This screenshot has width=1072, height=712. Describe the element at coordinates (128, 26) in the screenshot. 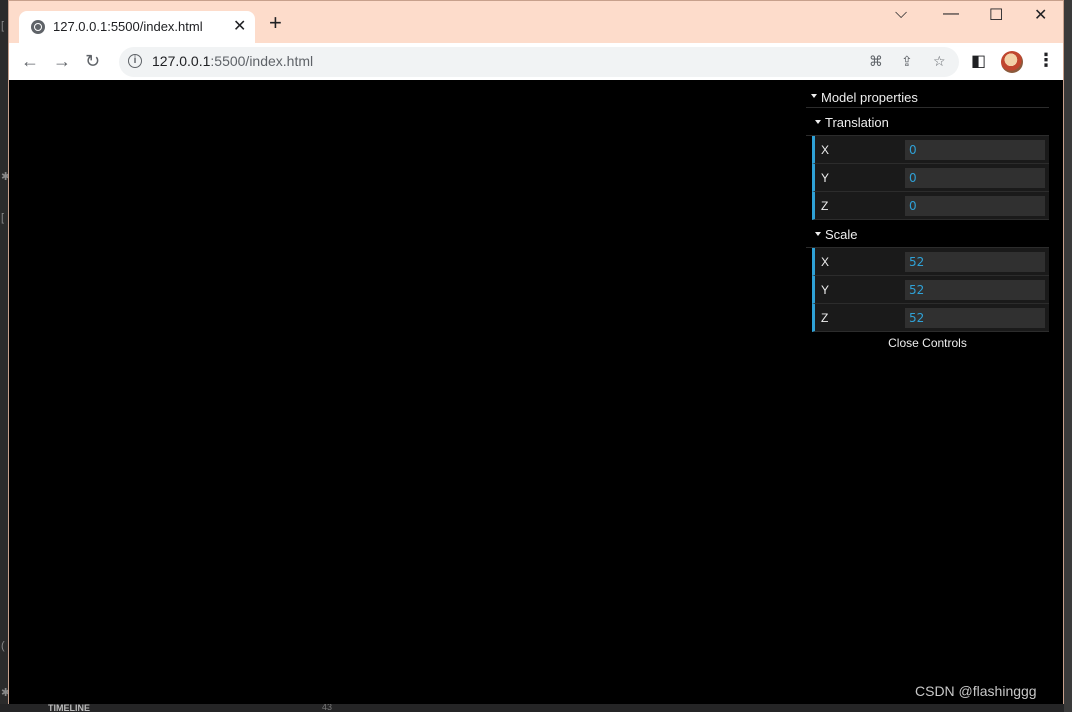

I see `tab-title: 127.0.0.1:5500/index.html` at that location.